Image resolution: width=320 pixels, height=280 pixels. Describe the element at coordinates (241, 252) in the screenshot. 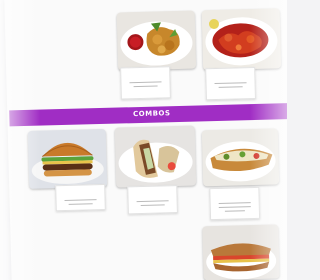

I see `item-photo-grilled-sandwich` at that location.